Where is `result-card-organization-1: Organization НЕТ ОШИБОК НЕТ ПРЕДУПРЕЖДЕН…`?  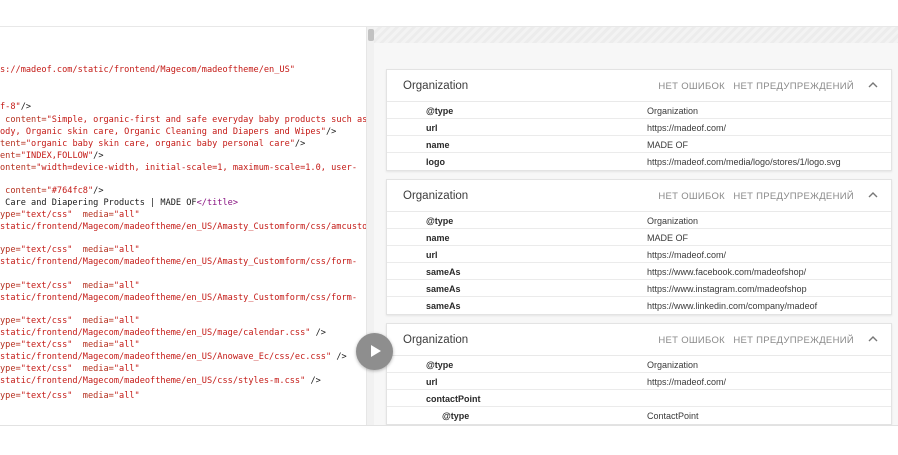
result-card-organization-1: Organization НЕТ ОШИБОК НЕТ ПРЕДУПРЕЖДЕН… is located at coordinates (639, 120).